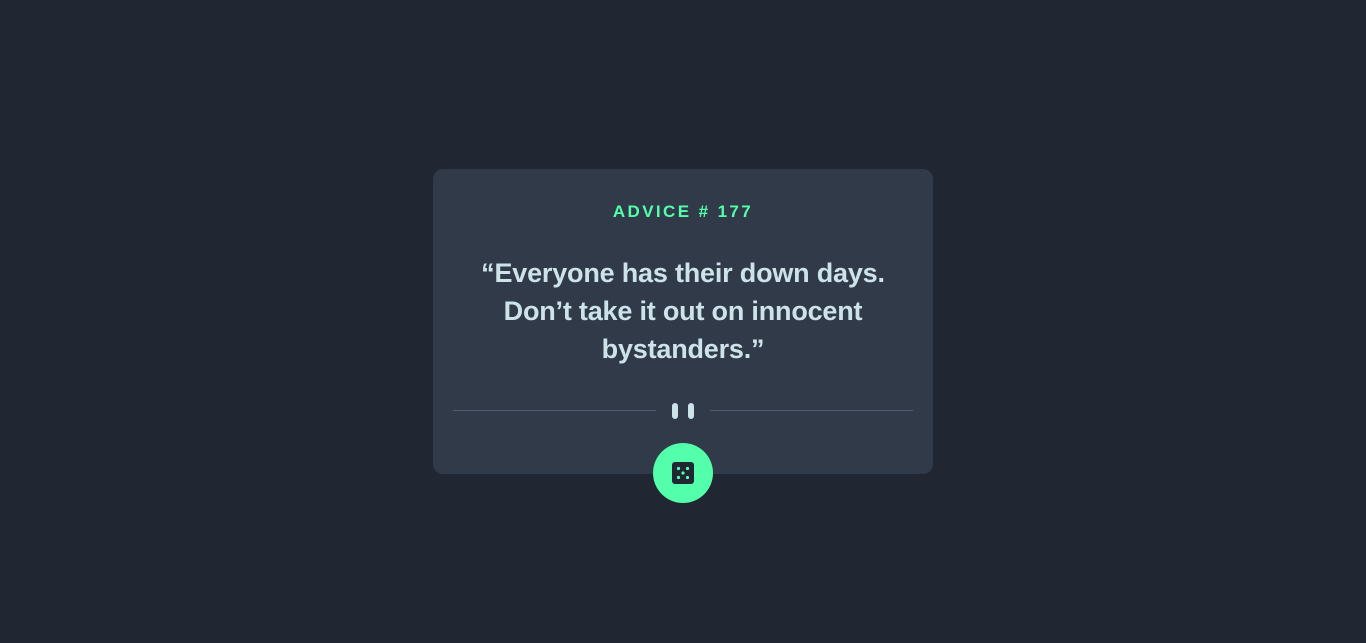  What do you see at coordinates (554, 410) in the screenshot?
I see `divider-line-left` at bounding box center [554, 410].